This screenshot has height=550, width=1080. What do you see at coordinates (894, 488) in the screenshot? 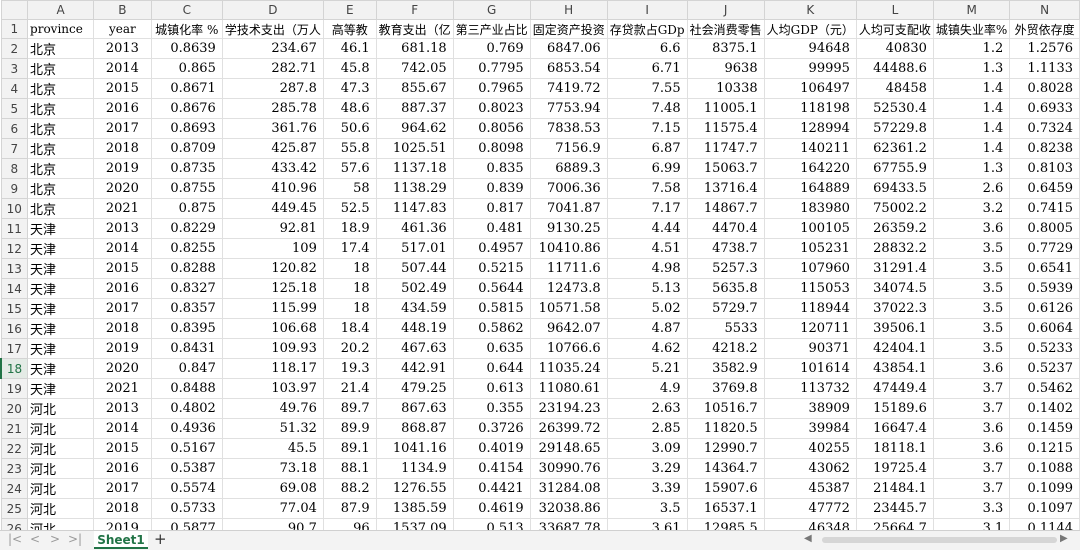
I see `cell: 21484.1` at bounding box center [894, 488].